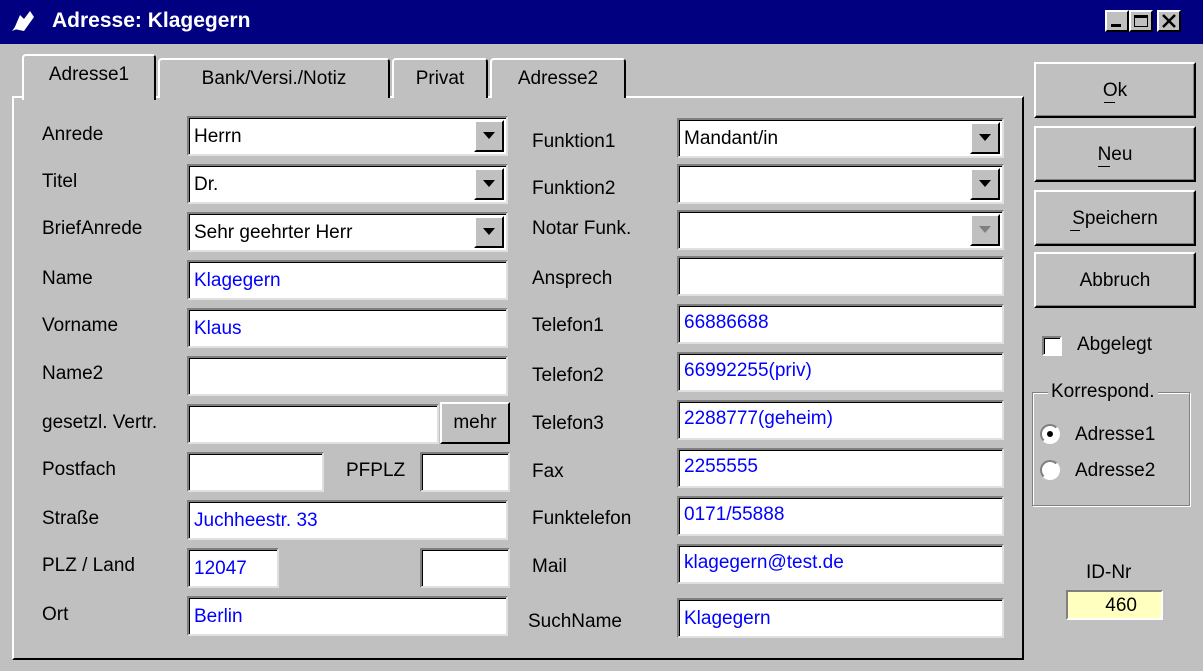  I want to click on abgelegt-checkbox: Abgelegt, so click(1116, 348).